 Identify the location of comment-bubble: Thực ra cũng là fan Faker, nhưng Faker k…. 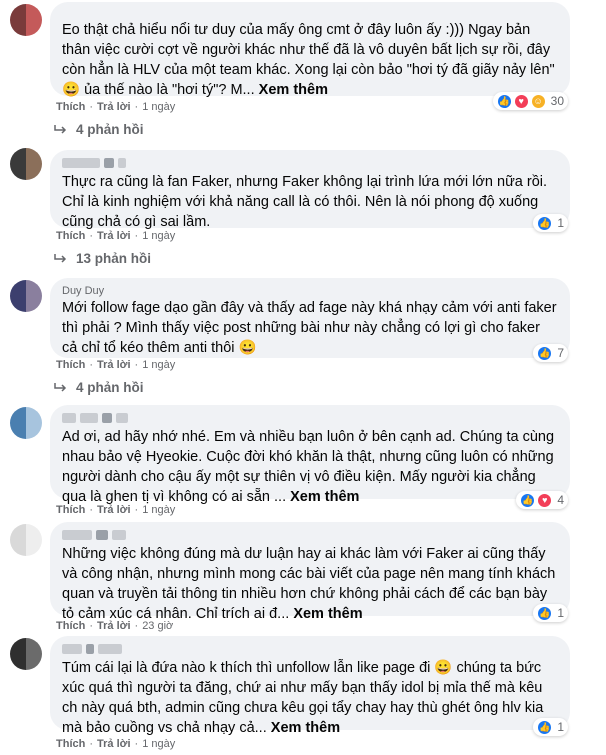
(310, 191).